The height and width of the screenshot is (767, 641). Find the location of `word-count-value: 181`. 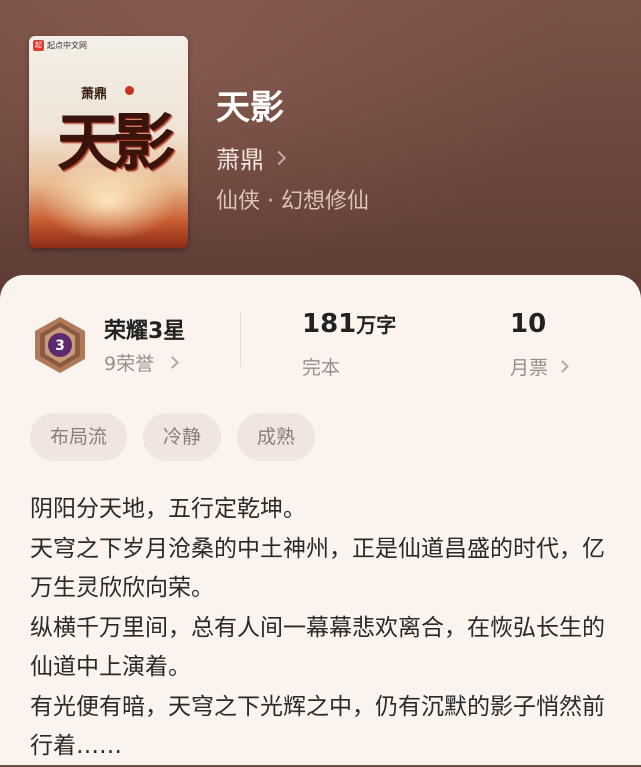

word-count-value: 181 is located at coordinates (329, 324).